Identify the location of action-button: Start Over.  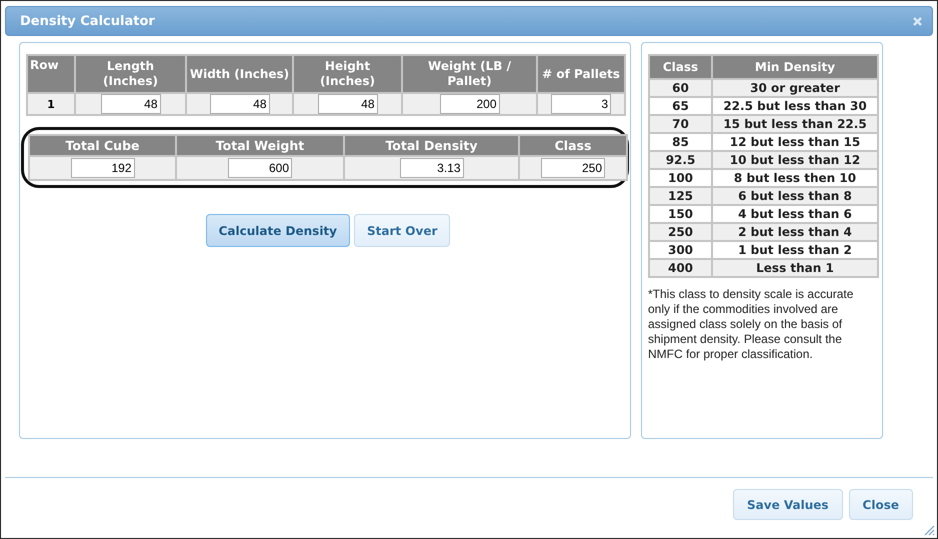
(402, 230).